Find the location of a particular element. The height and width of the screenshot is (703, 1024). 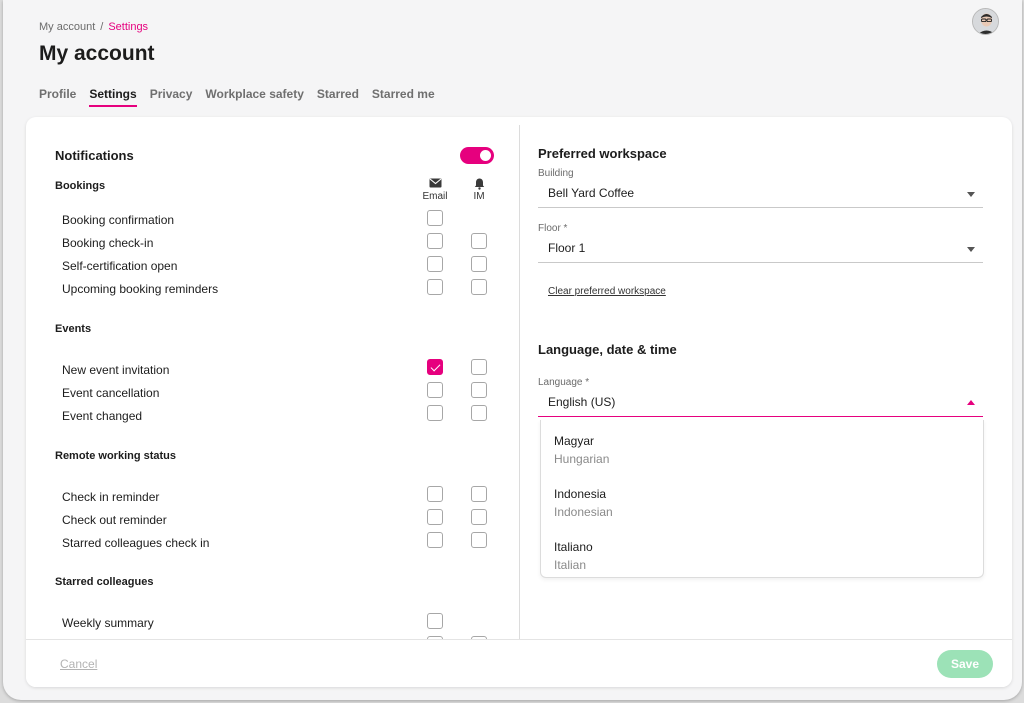

language-date-time-title: Language, date & time is located at coordinates (607, 349).